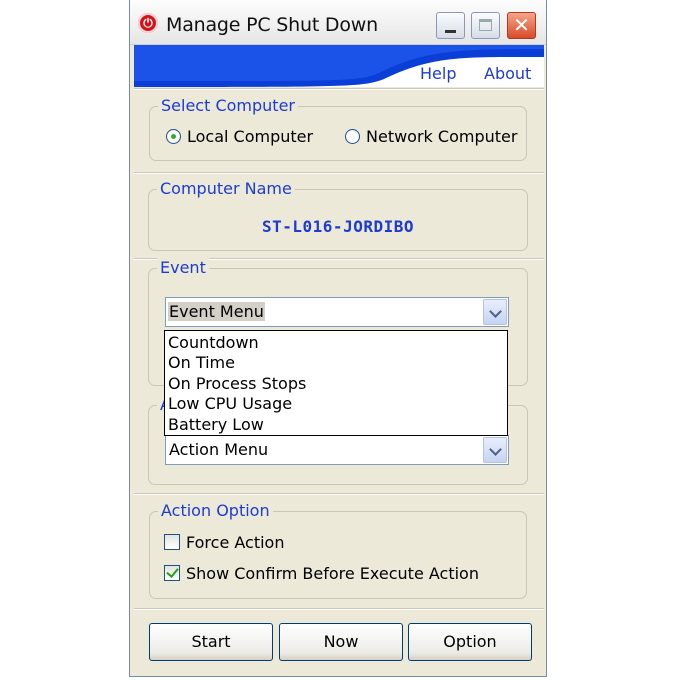 The width and height of the screenshot is (680, 680). I want to click on event-option-low-cpu-usage: Low CPU Usage, so click(230, 403).